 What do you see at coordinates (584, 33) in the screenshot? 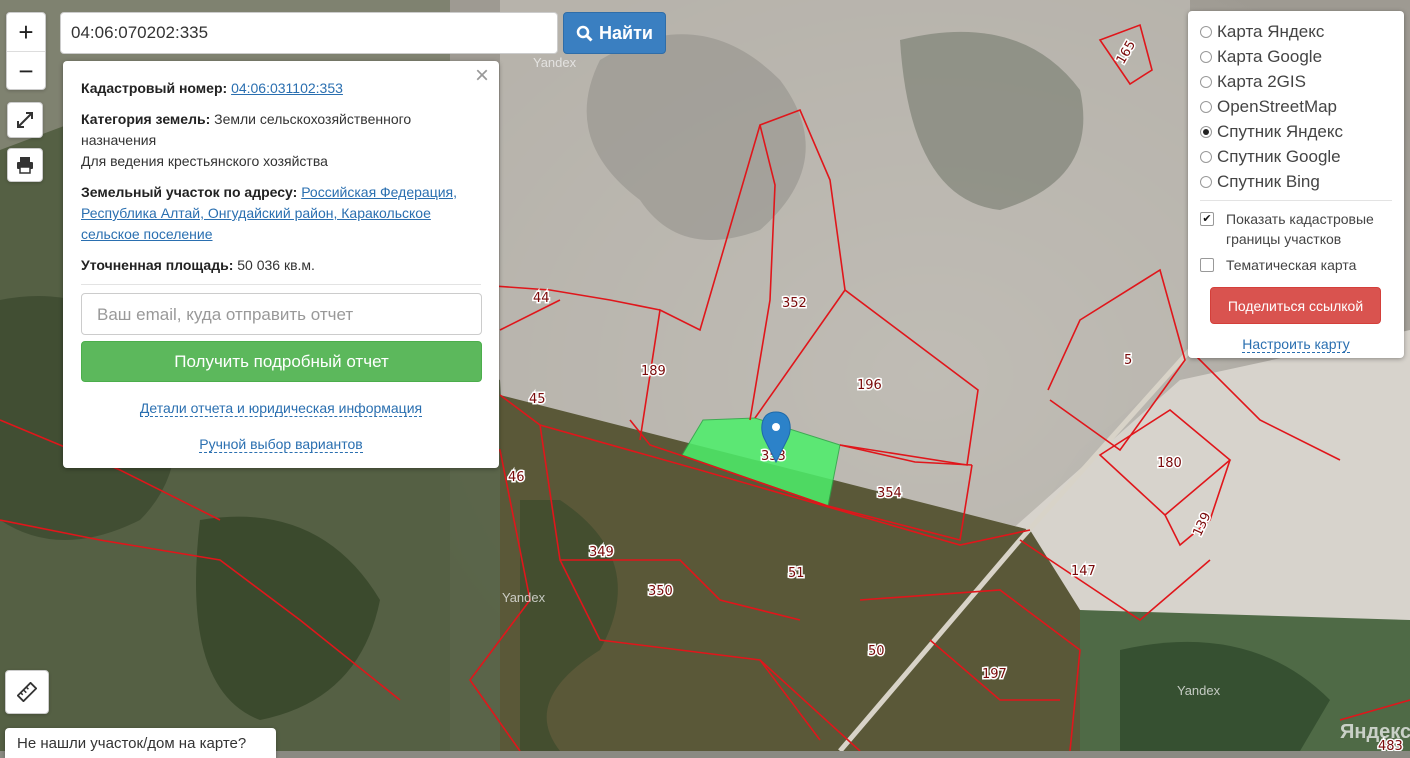
I see `search-icon` at bounding box center [584, 33].